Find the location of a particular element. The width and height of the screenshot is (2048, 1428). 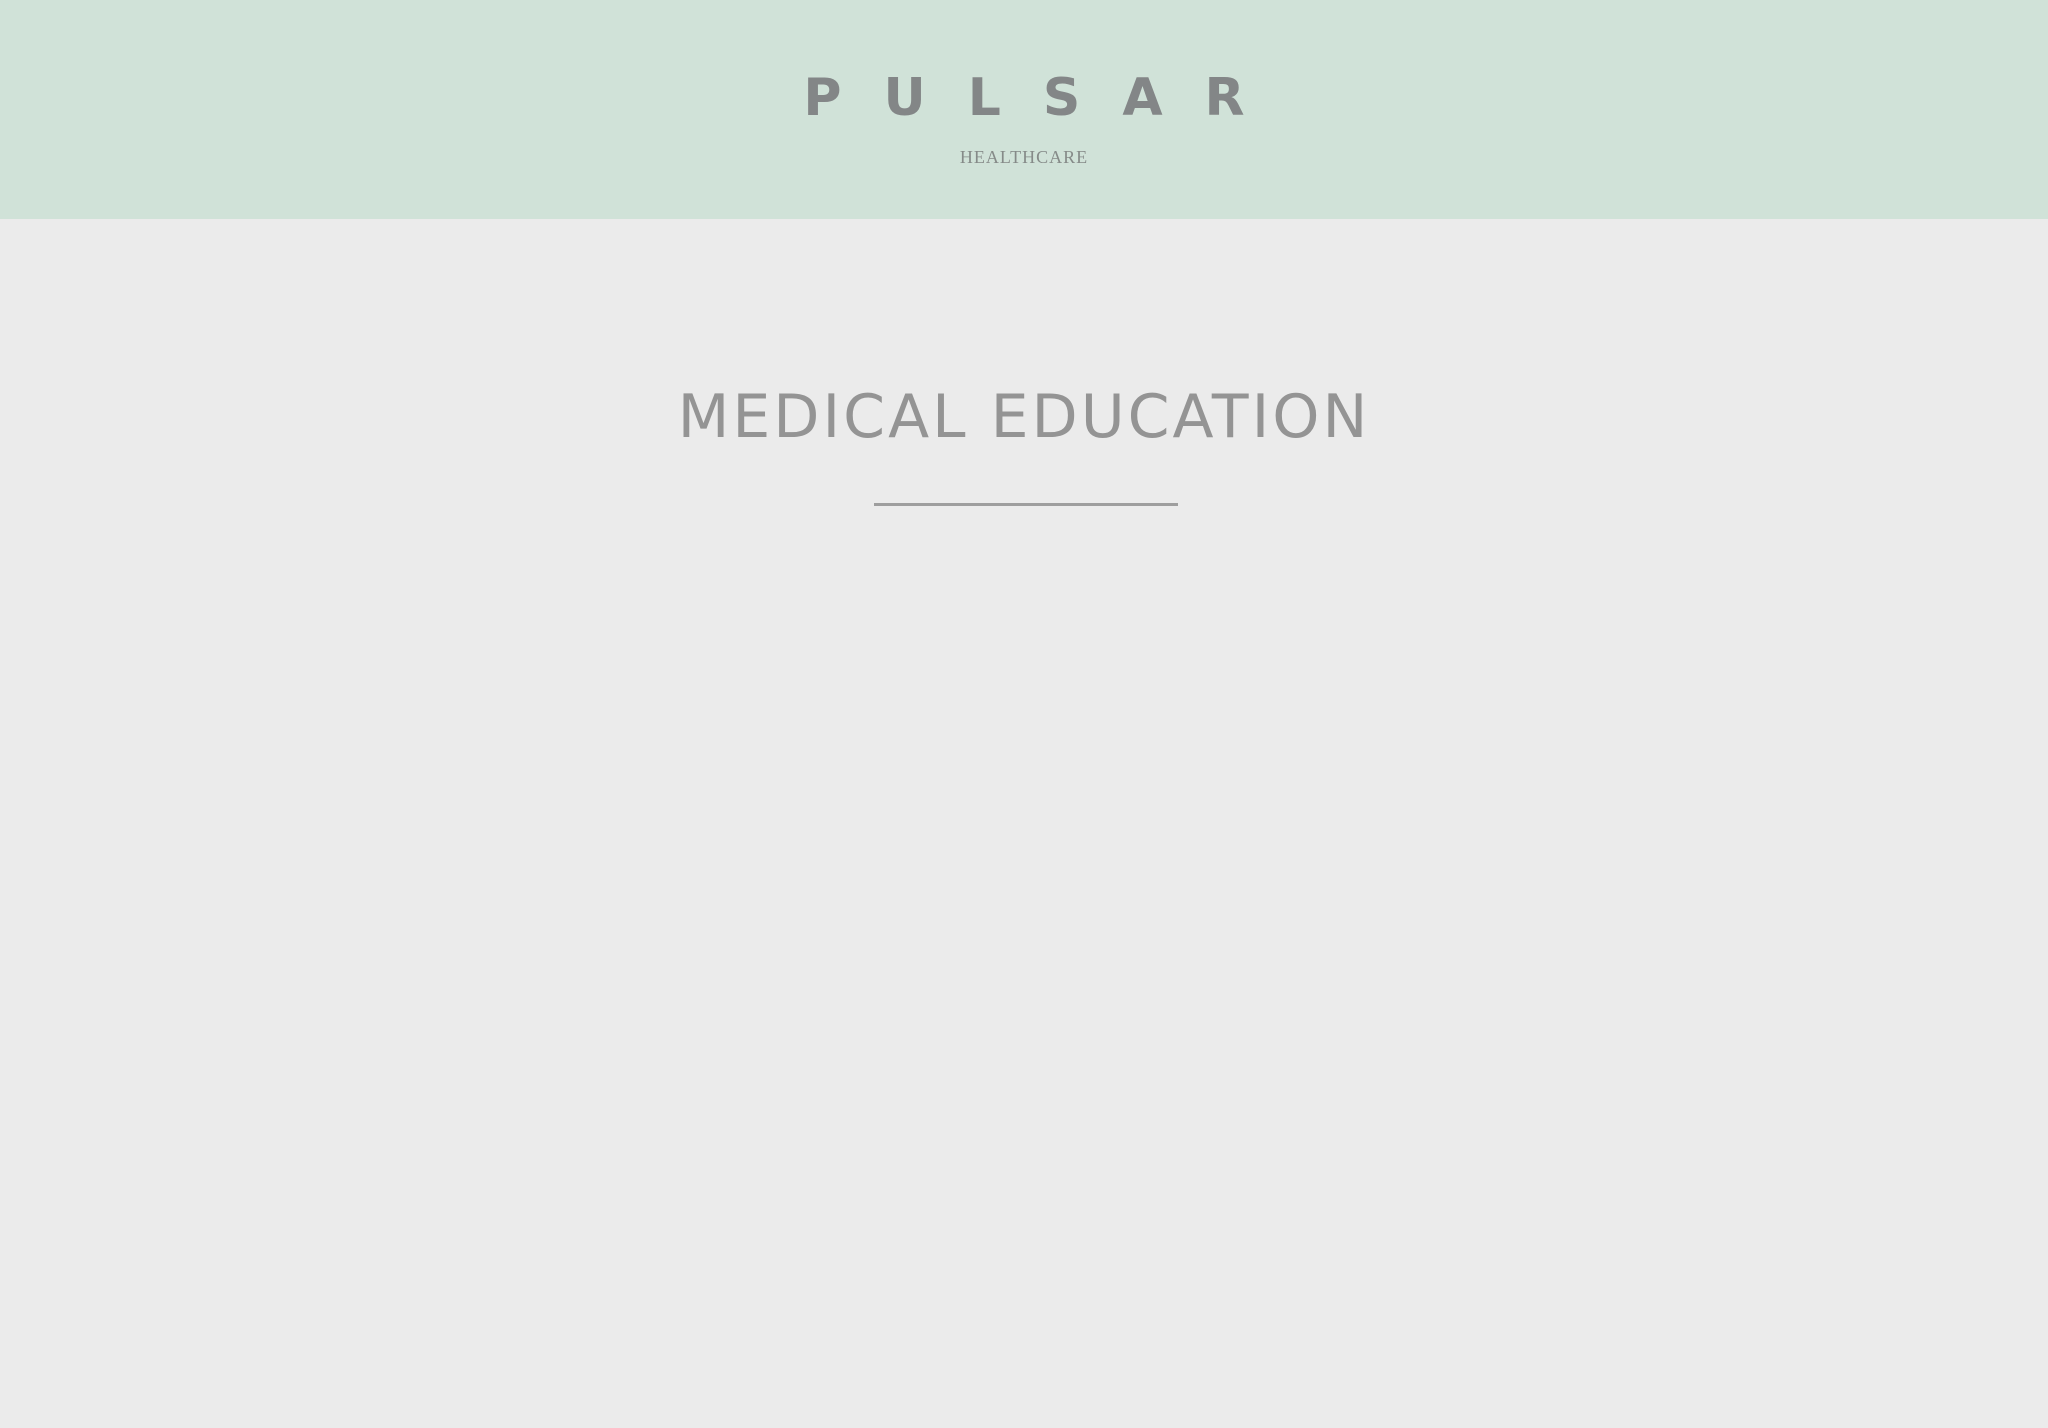

title-divider is located at coordinates (1026, 504).